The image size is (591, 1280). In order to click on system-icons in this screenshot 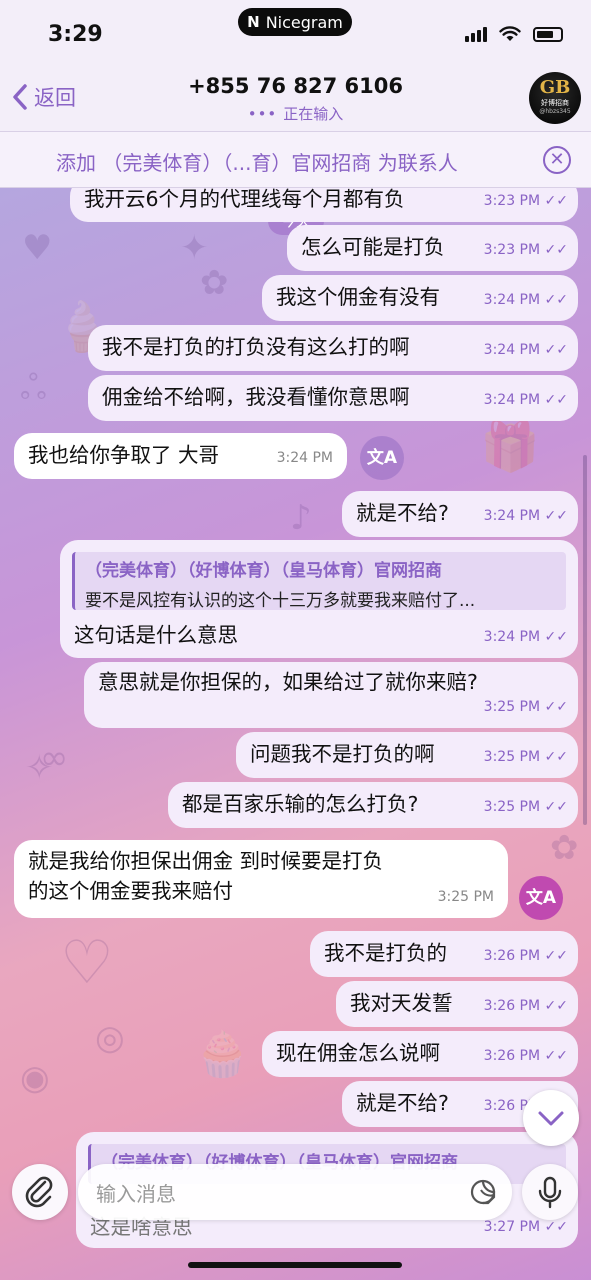, I will do `click(514, 34)`.